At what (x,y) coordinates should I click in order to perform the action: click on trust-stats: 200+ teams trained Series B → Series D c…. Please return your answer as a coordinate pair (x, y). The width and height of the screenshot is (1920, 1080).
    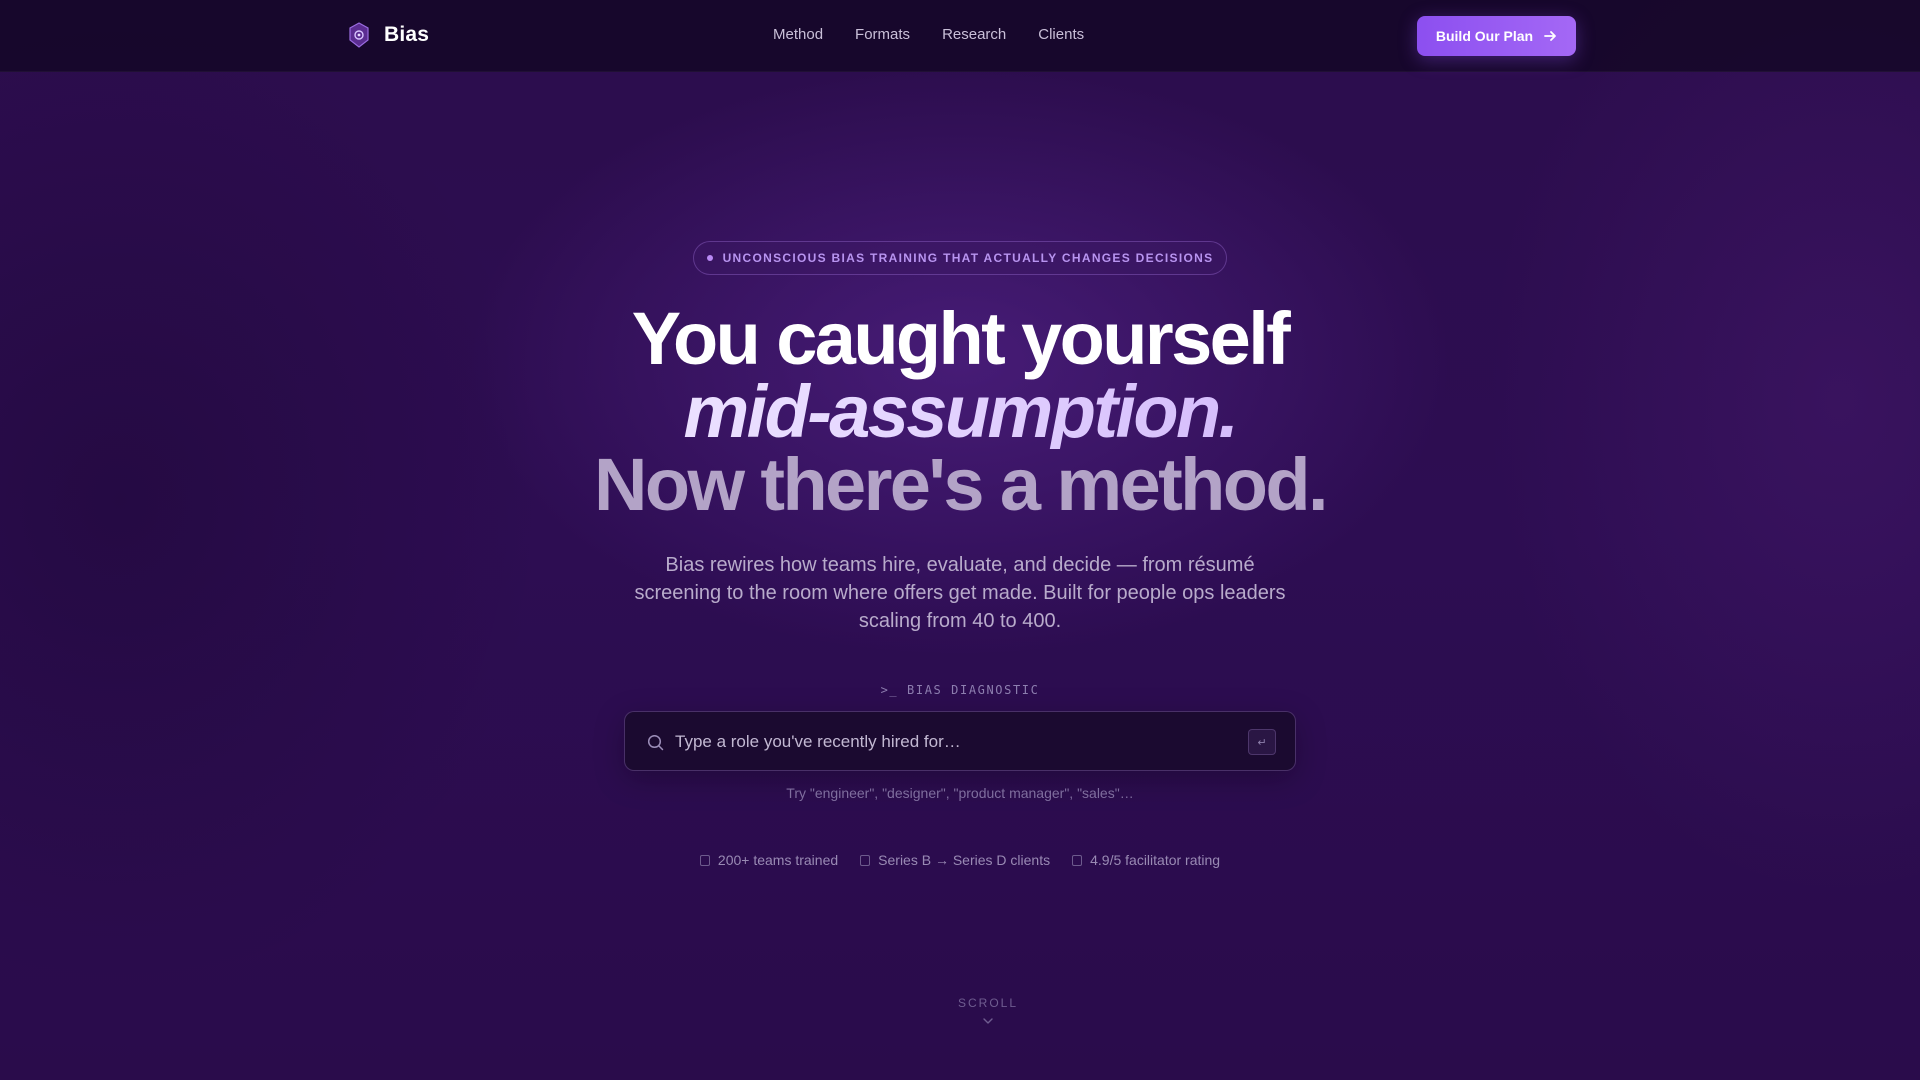
    Looking at the image, I should click on (960, 860).